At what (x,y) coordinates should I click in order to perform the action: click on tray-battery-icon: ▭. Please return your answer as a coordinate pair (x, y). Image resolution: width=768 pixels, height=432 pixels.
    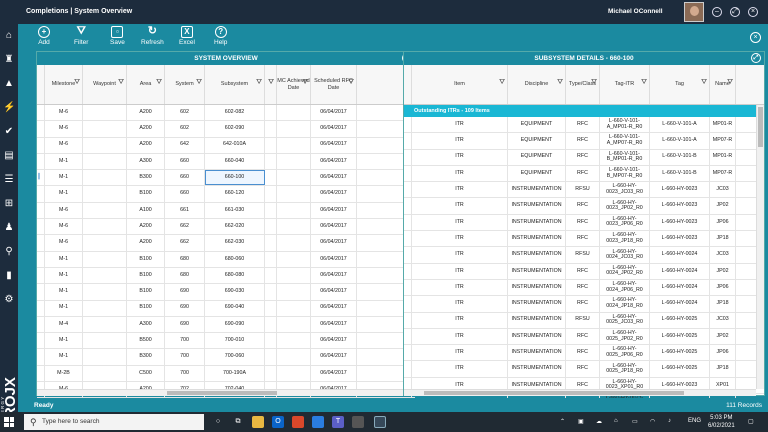
    Looking at the image, I should click on (635, 421).